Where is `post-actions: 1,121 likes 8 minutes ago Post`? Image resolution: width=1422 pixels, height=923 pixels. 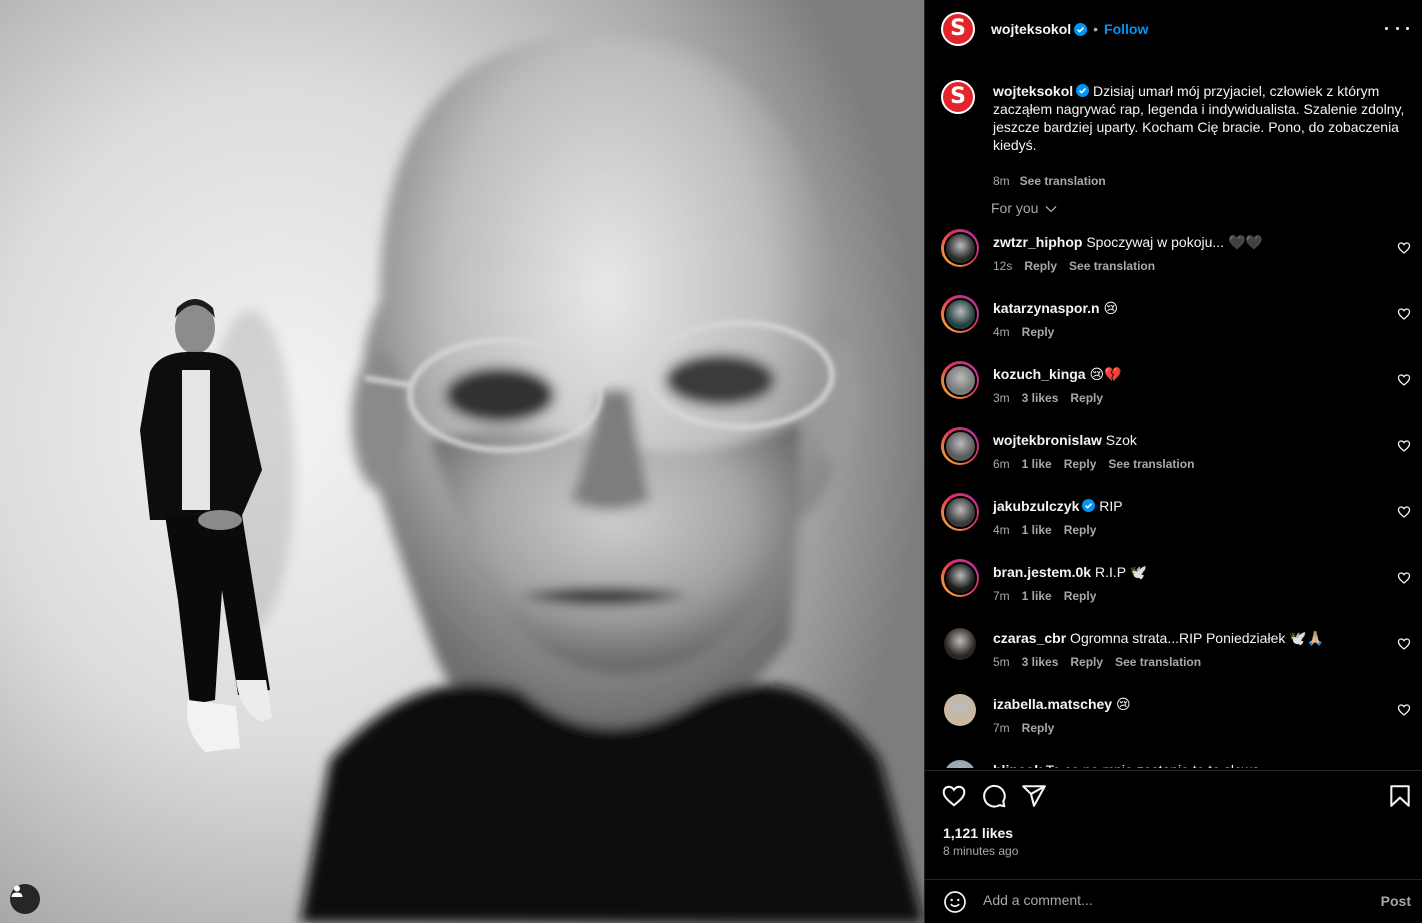
post-actions: 1,121 likes 8 minutes ago Post is located at coordinates (1173, 846).